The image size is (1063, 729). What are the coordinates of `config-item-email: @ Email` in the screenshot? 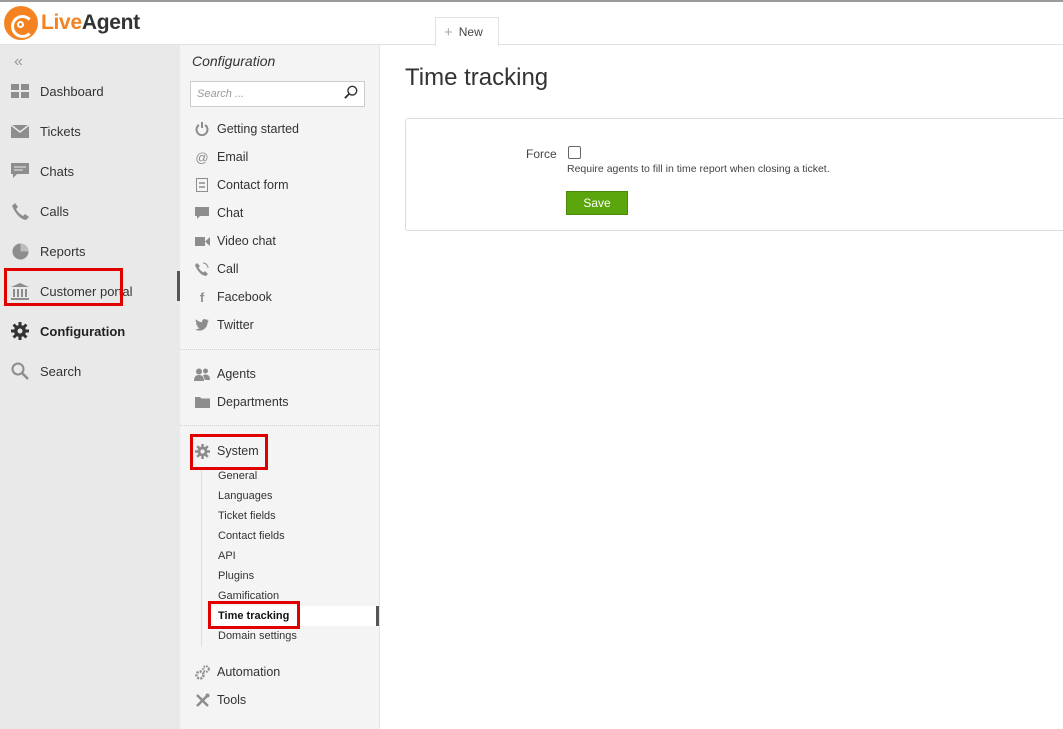 It's located at (221, 157).